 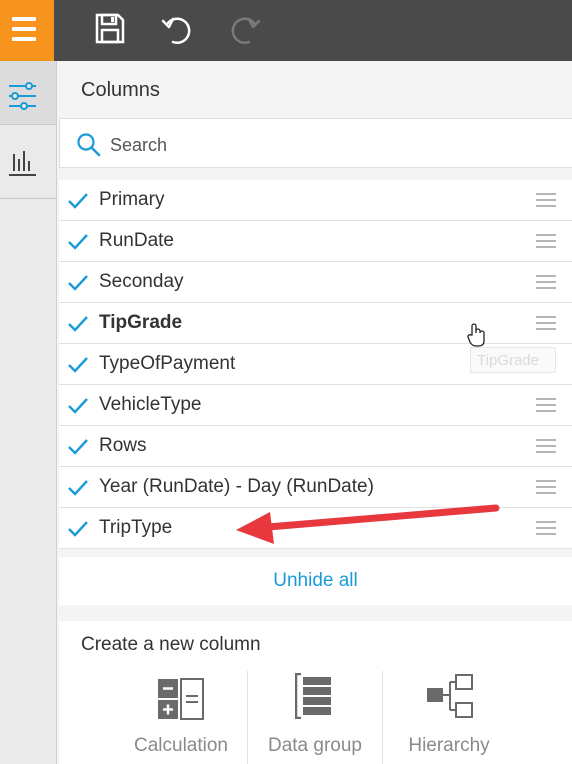 I want to click on panel-title: Columns, so click(x=120, y=90).